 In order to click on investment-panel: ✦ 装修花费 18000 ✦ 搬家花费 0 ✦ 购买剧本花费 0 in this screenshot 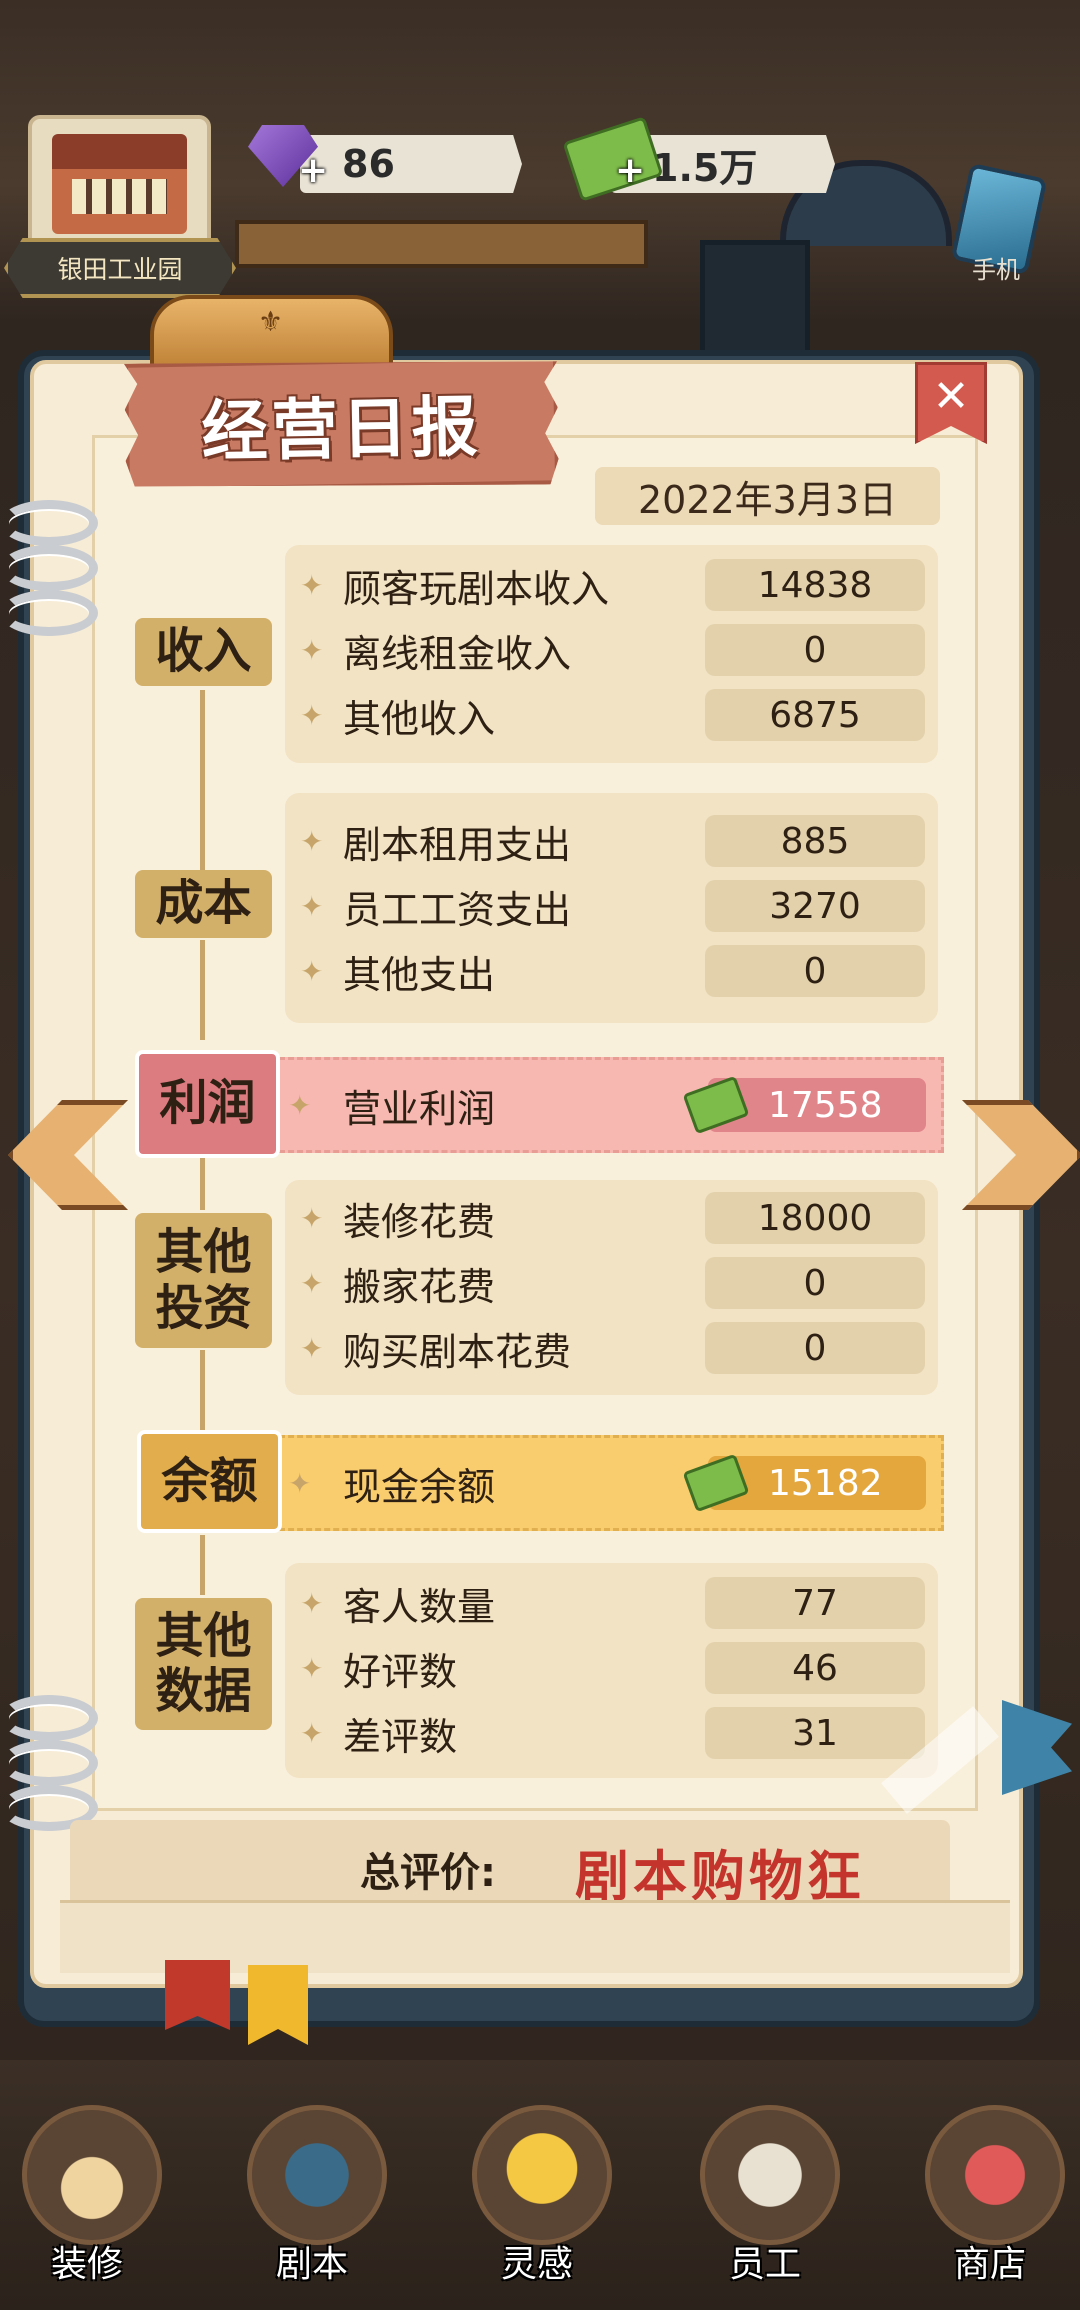, I will do `click(611, 1287)`.